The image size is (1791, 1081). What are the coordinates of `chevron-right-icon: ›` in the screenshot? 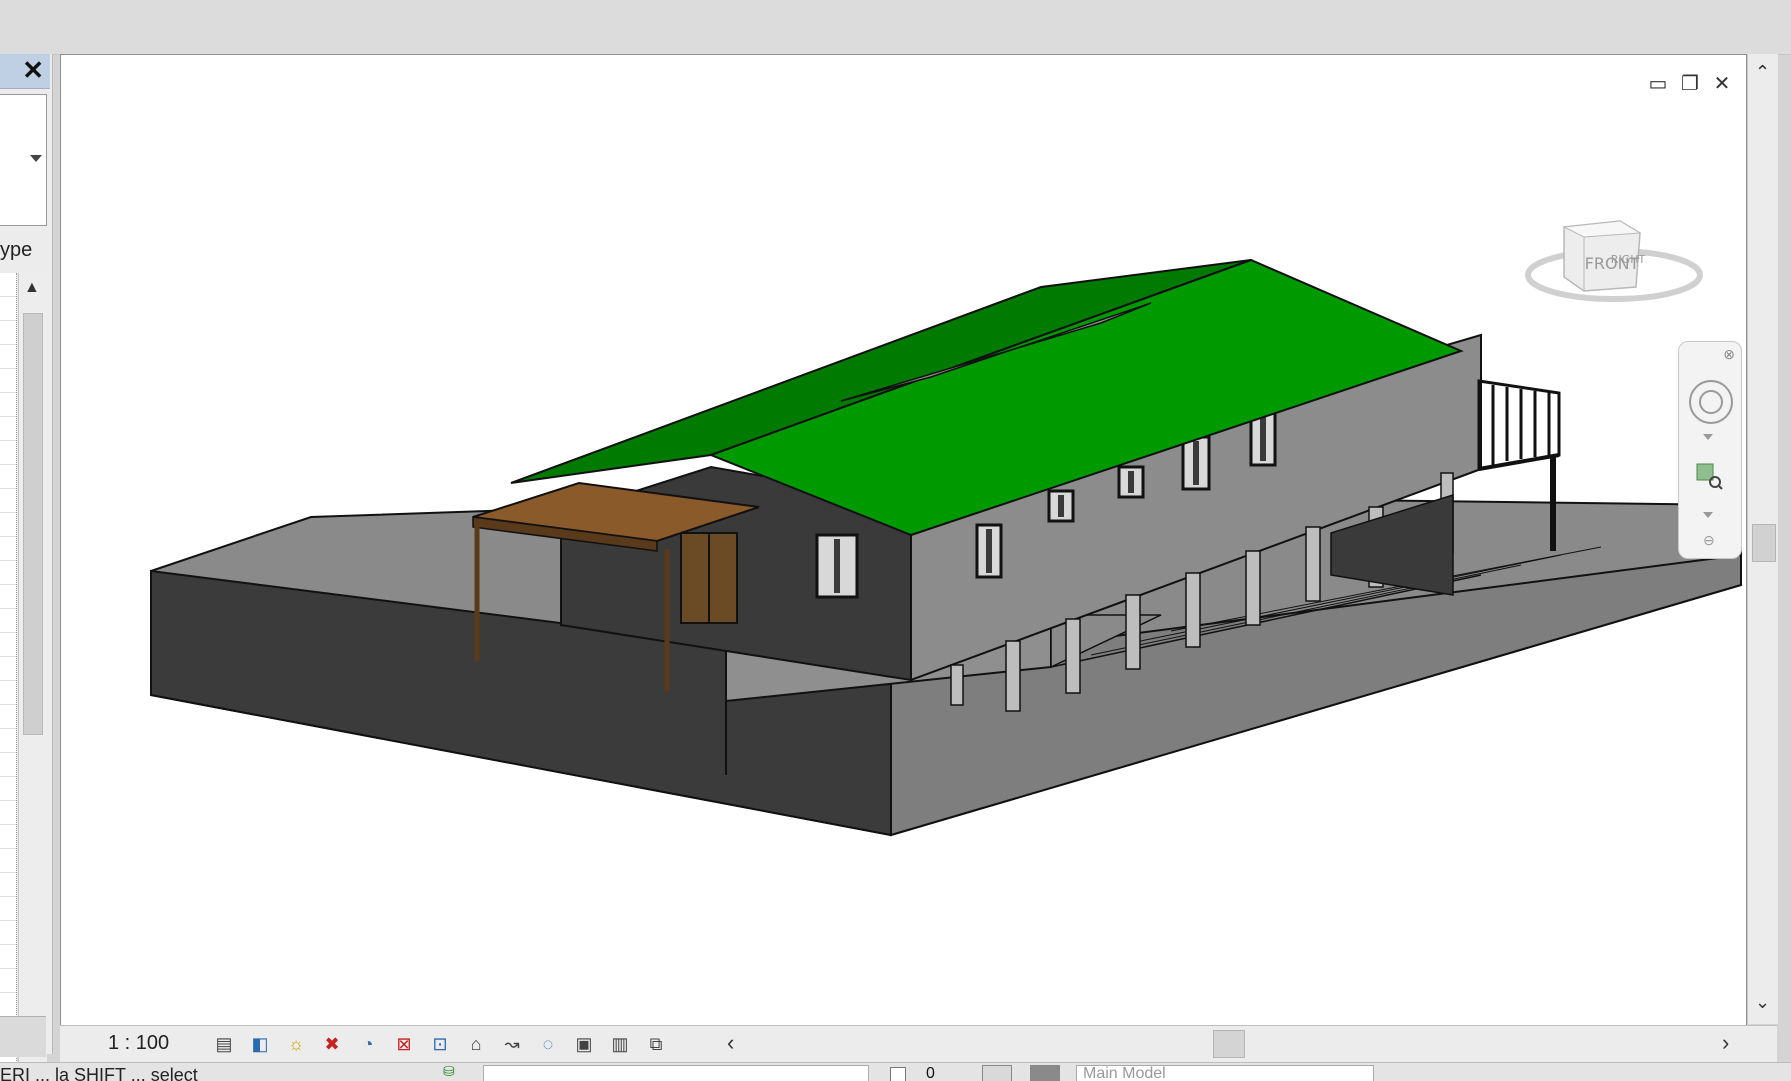 It's located at (1725, 1043).